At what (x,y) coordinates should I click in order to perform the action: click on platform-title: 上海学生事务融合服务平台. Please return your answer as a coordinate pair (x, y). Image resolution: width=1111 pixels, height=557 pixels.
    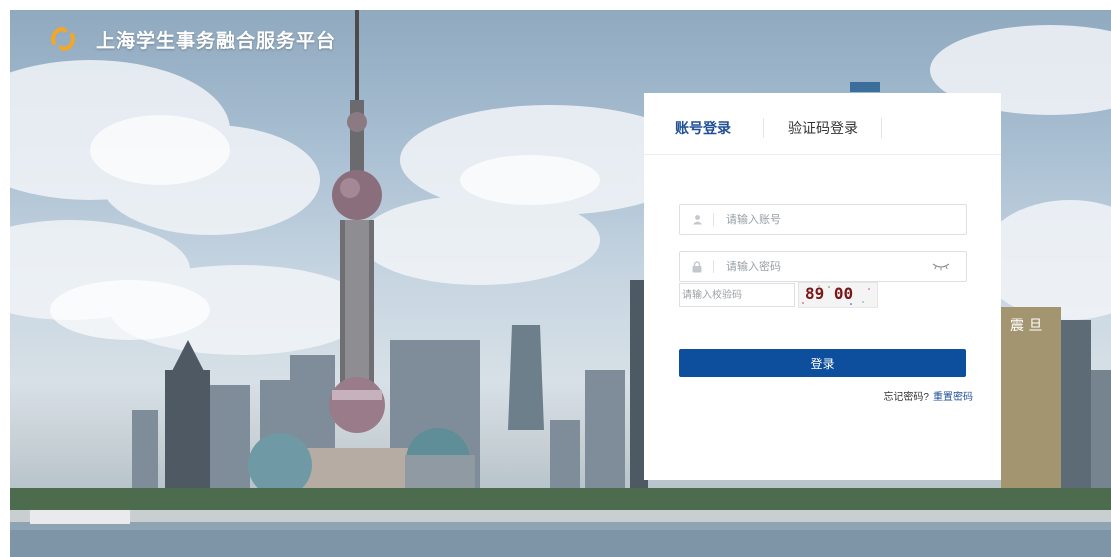
    Looking at the image, I should click on (216, 41).